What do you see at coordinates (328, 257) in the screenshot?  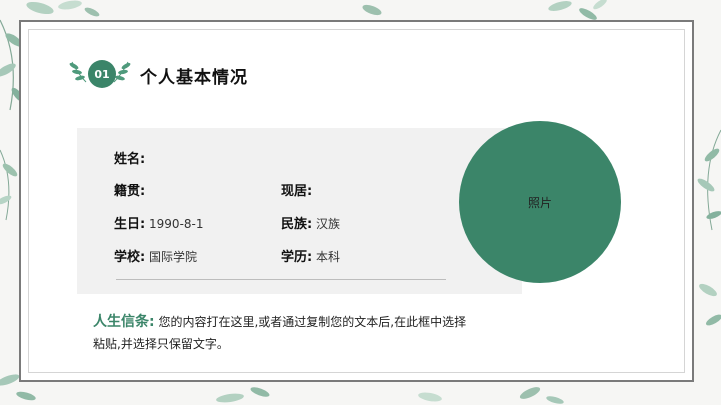 I see `field-education-value: 本科` at bounding box center [328, 257].